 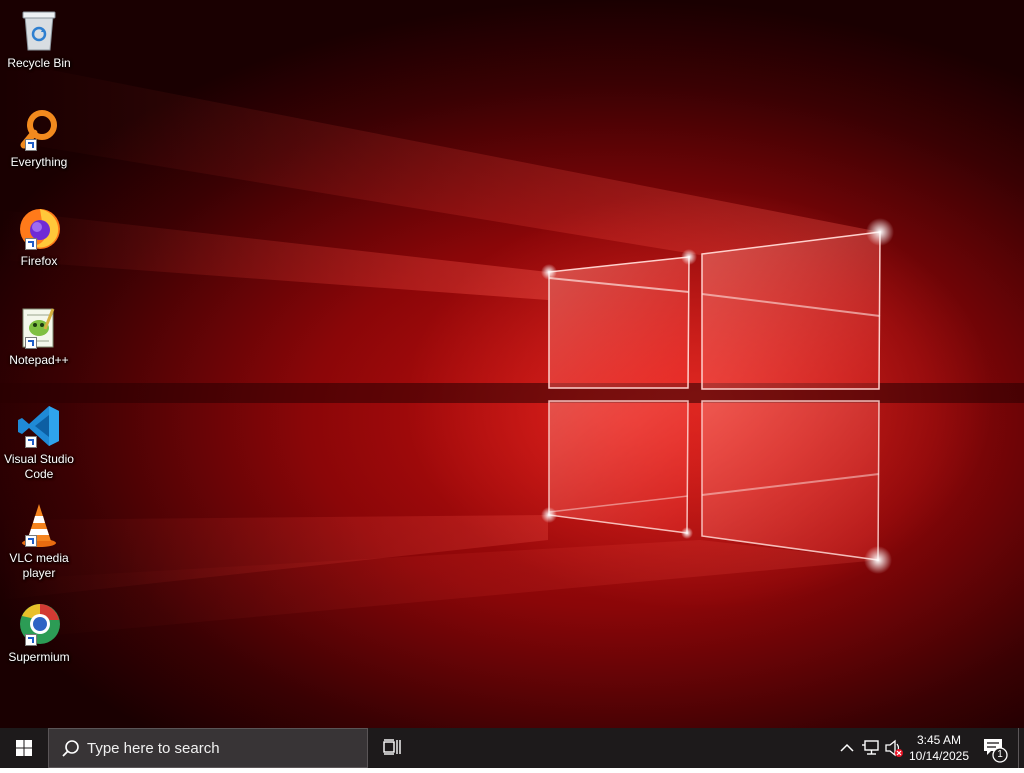 I want to click on volume-button, so click(x=894, y=748).